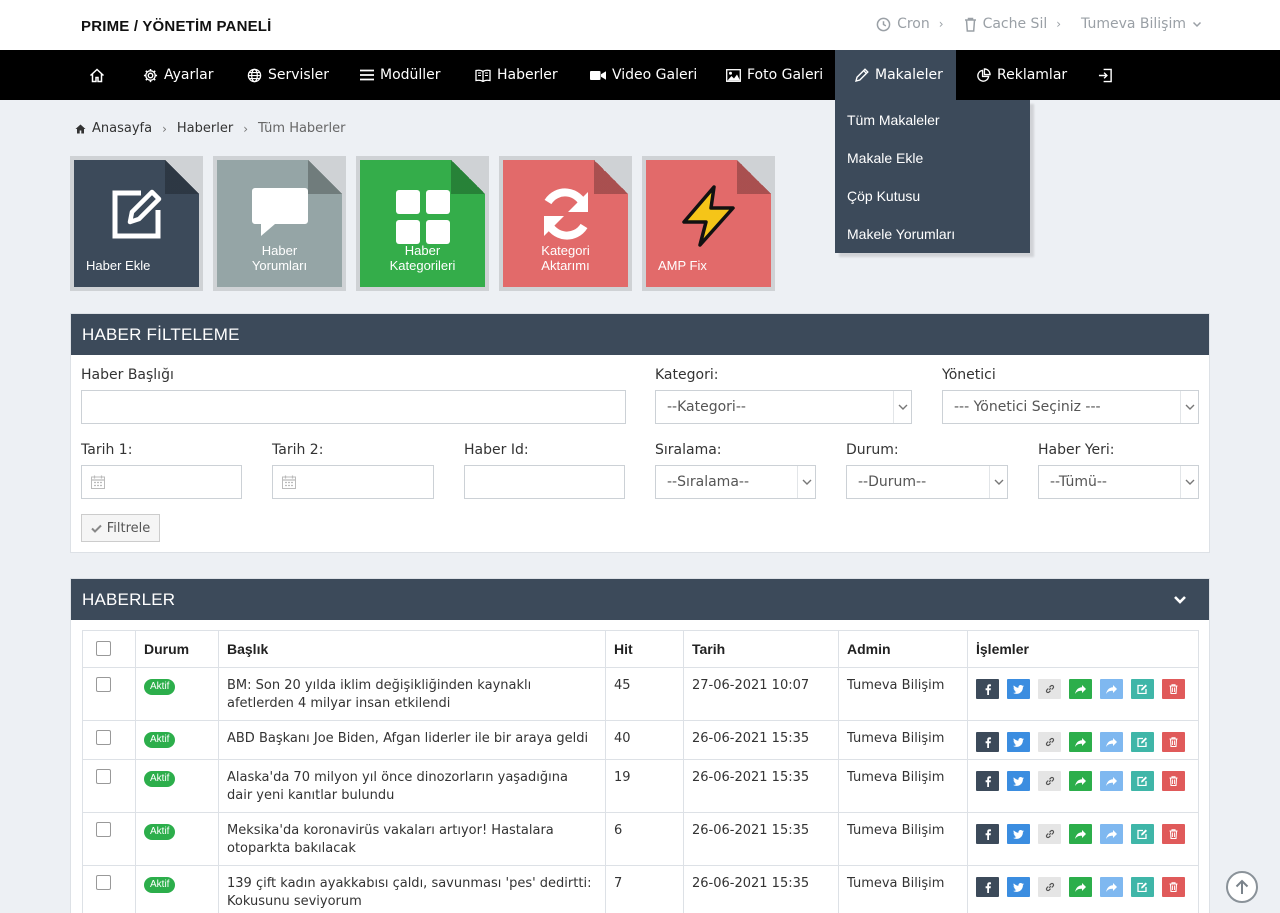  Describe the element at coordinates (735, 482) in the screenshot. I see `sort-select: --Sıralama--` at that location.